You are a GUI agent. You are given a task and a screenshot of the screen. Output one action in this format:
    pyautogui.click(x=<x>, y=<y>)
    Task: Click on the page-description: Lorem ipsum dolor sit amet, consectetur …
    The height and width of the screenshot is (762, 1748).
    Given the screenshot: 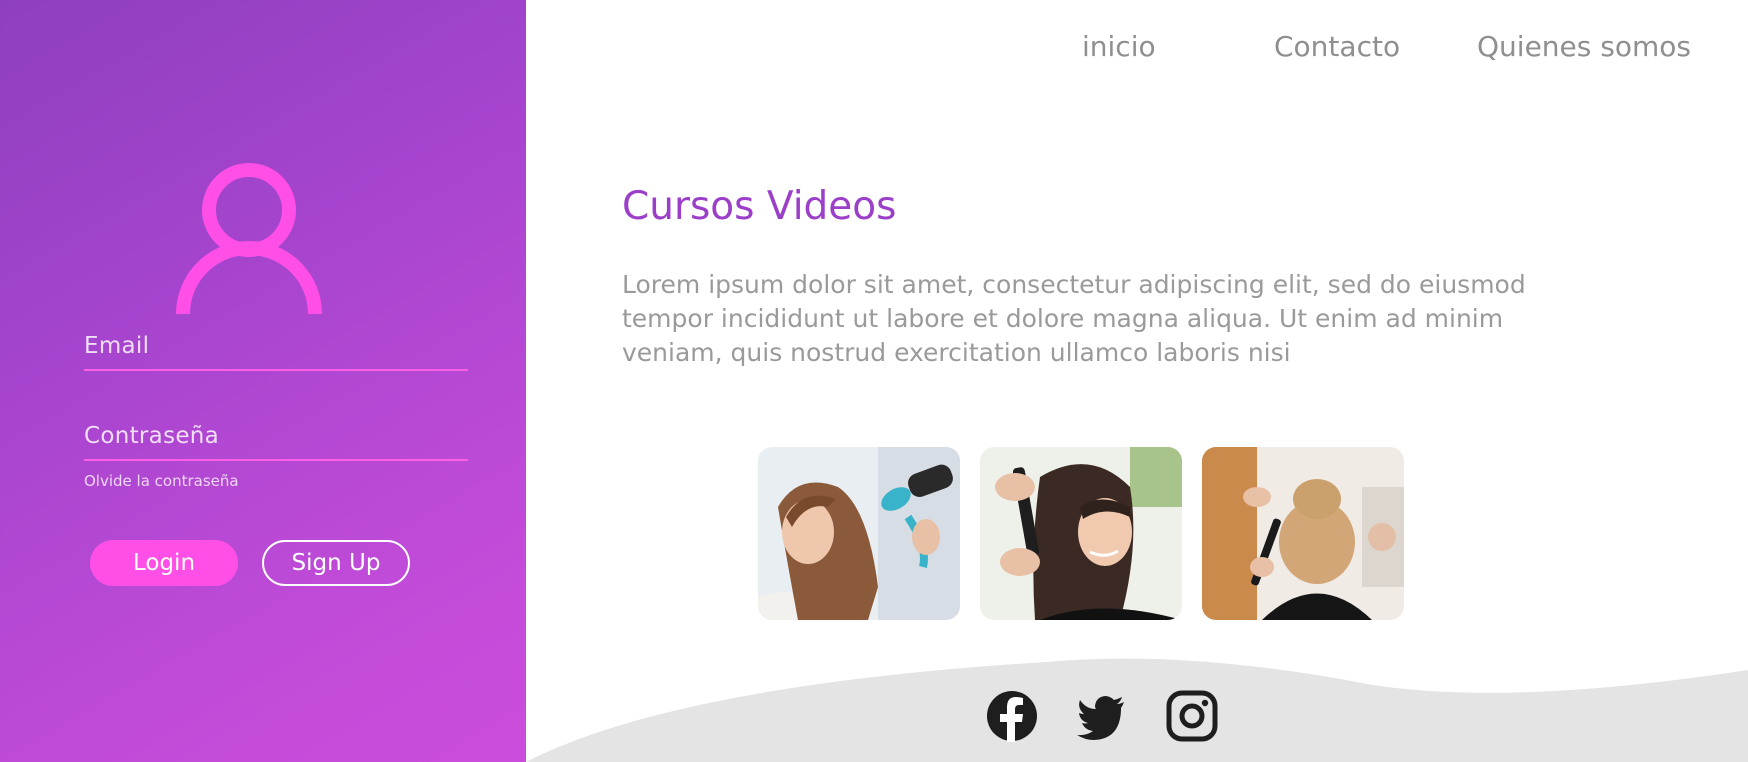 What is the action you would take?
    pyautogui.click(x=1074, y=318)
    